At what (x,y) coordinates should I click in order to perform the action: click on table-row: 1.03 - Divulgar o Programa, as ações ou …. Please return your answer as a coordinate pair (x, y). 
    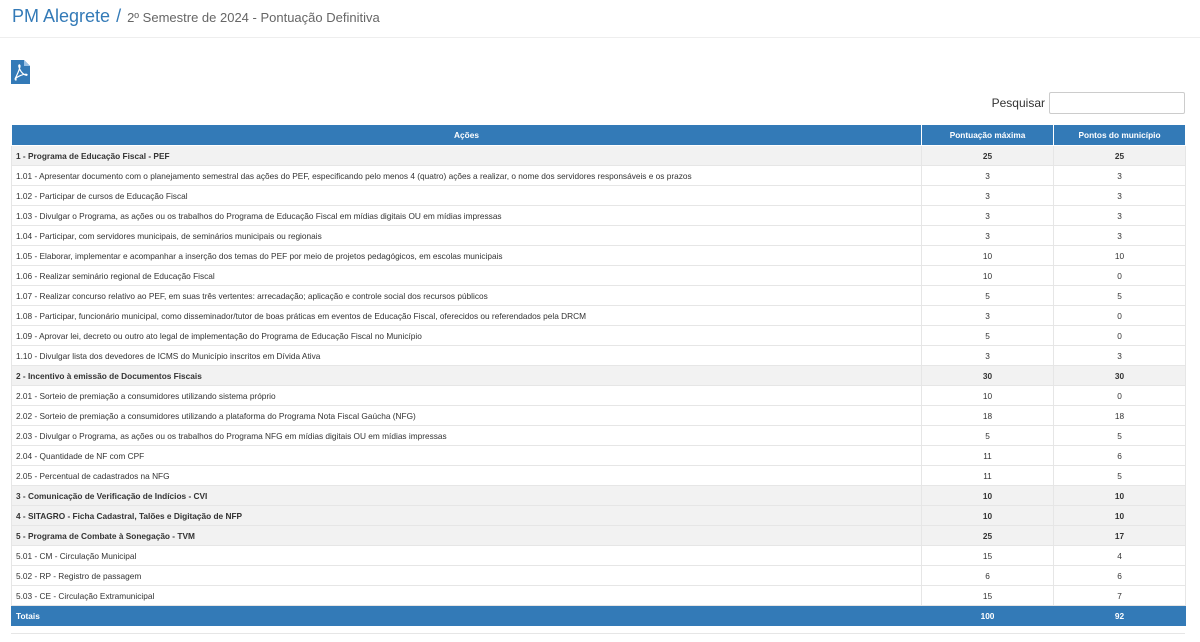
    Looking at the image, I should click on (598, 215).